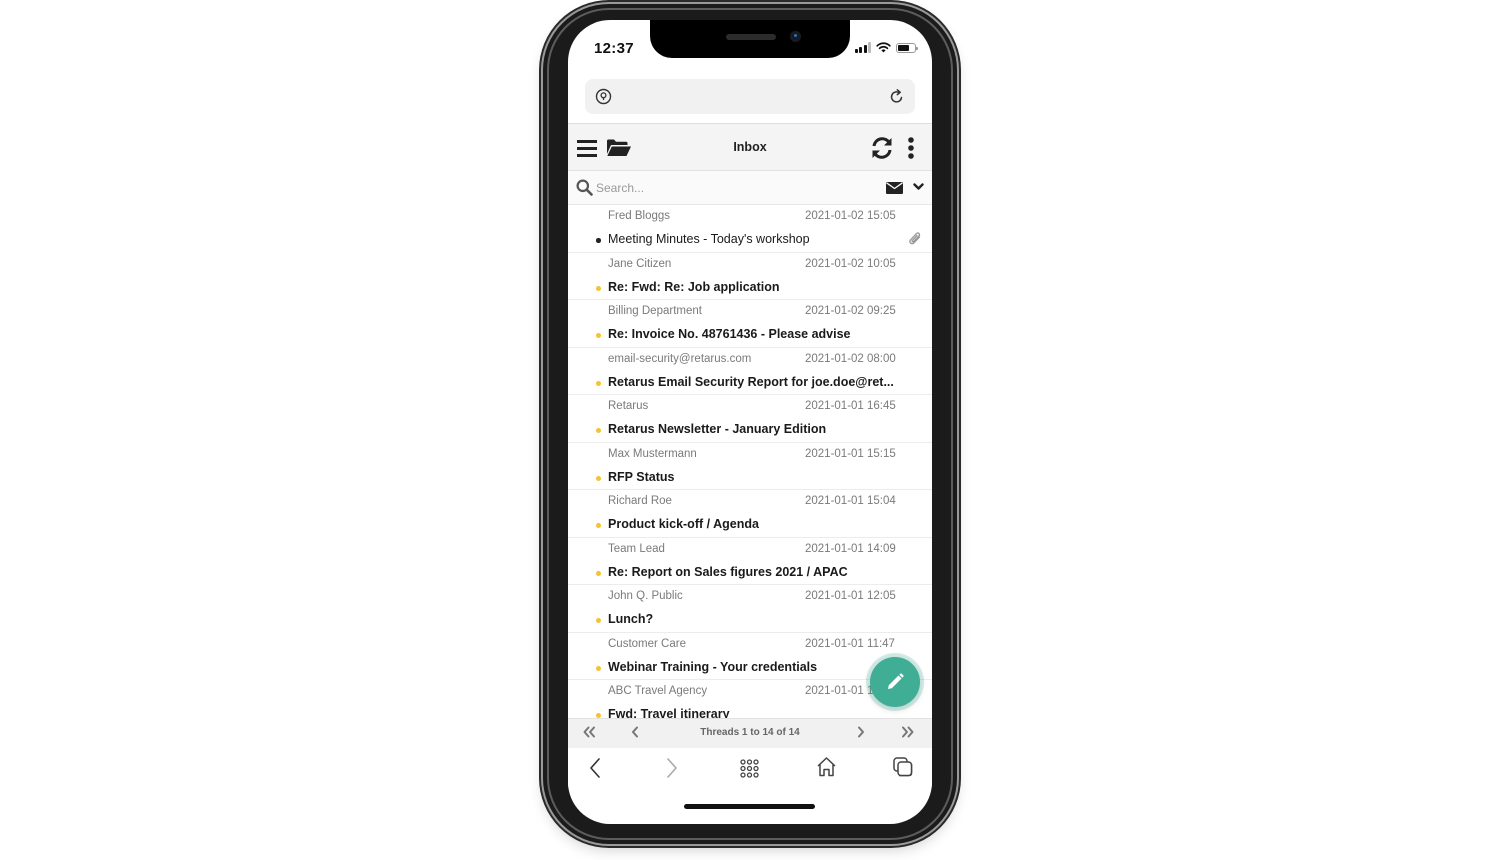  I want to click on message-date: 2021-01-01 15:04, so click(850, 501).